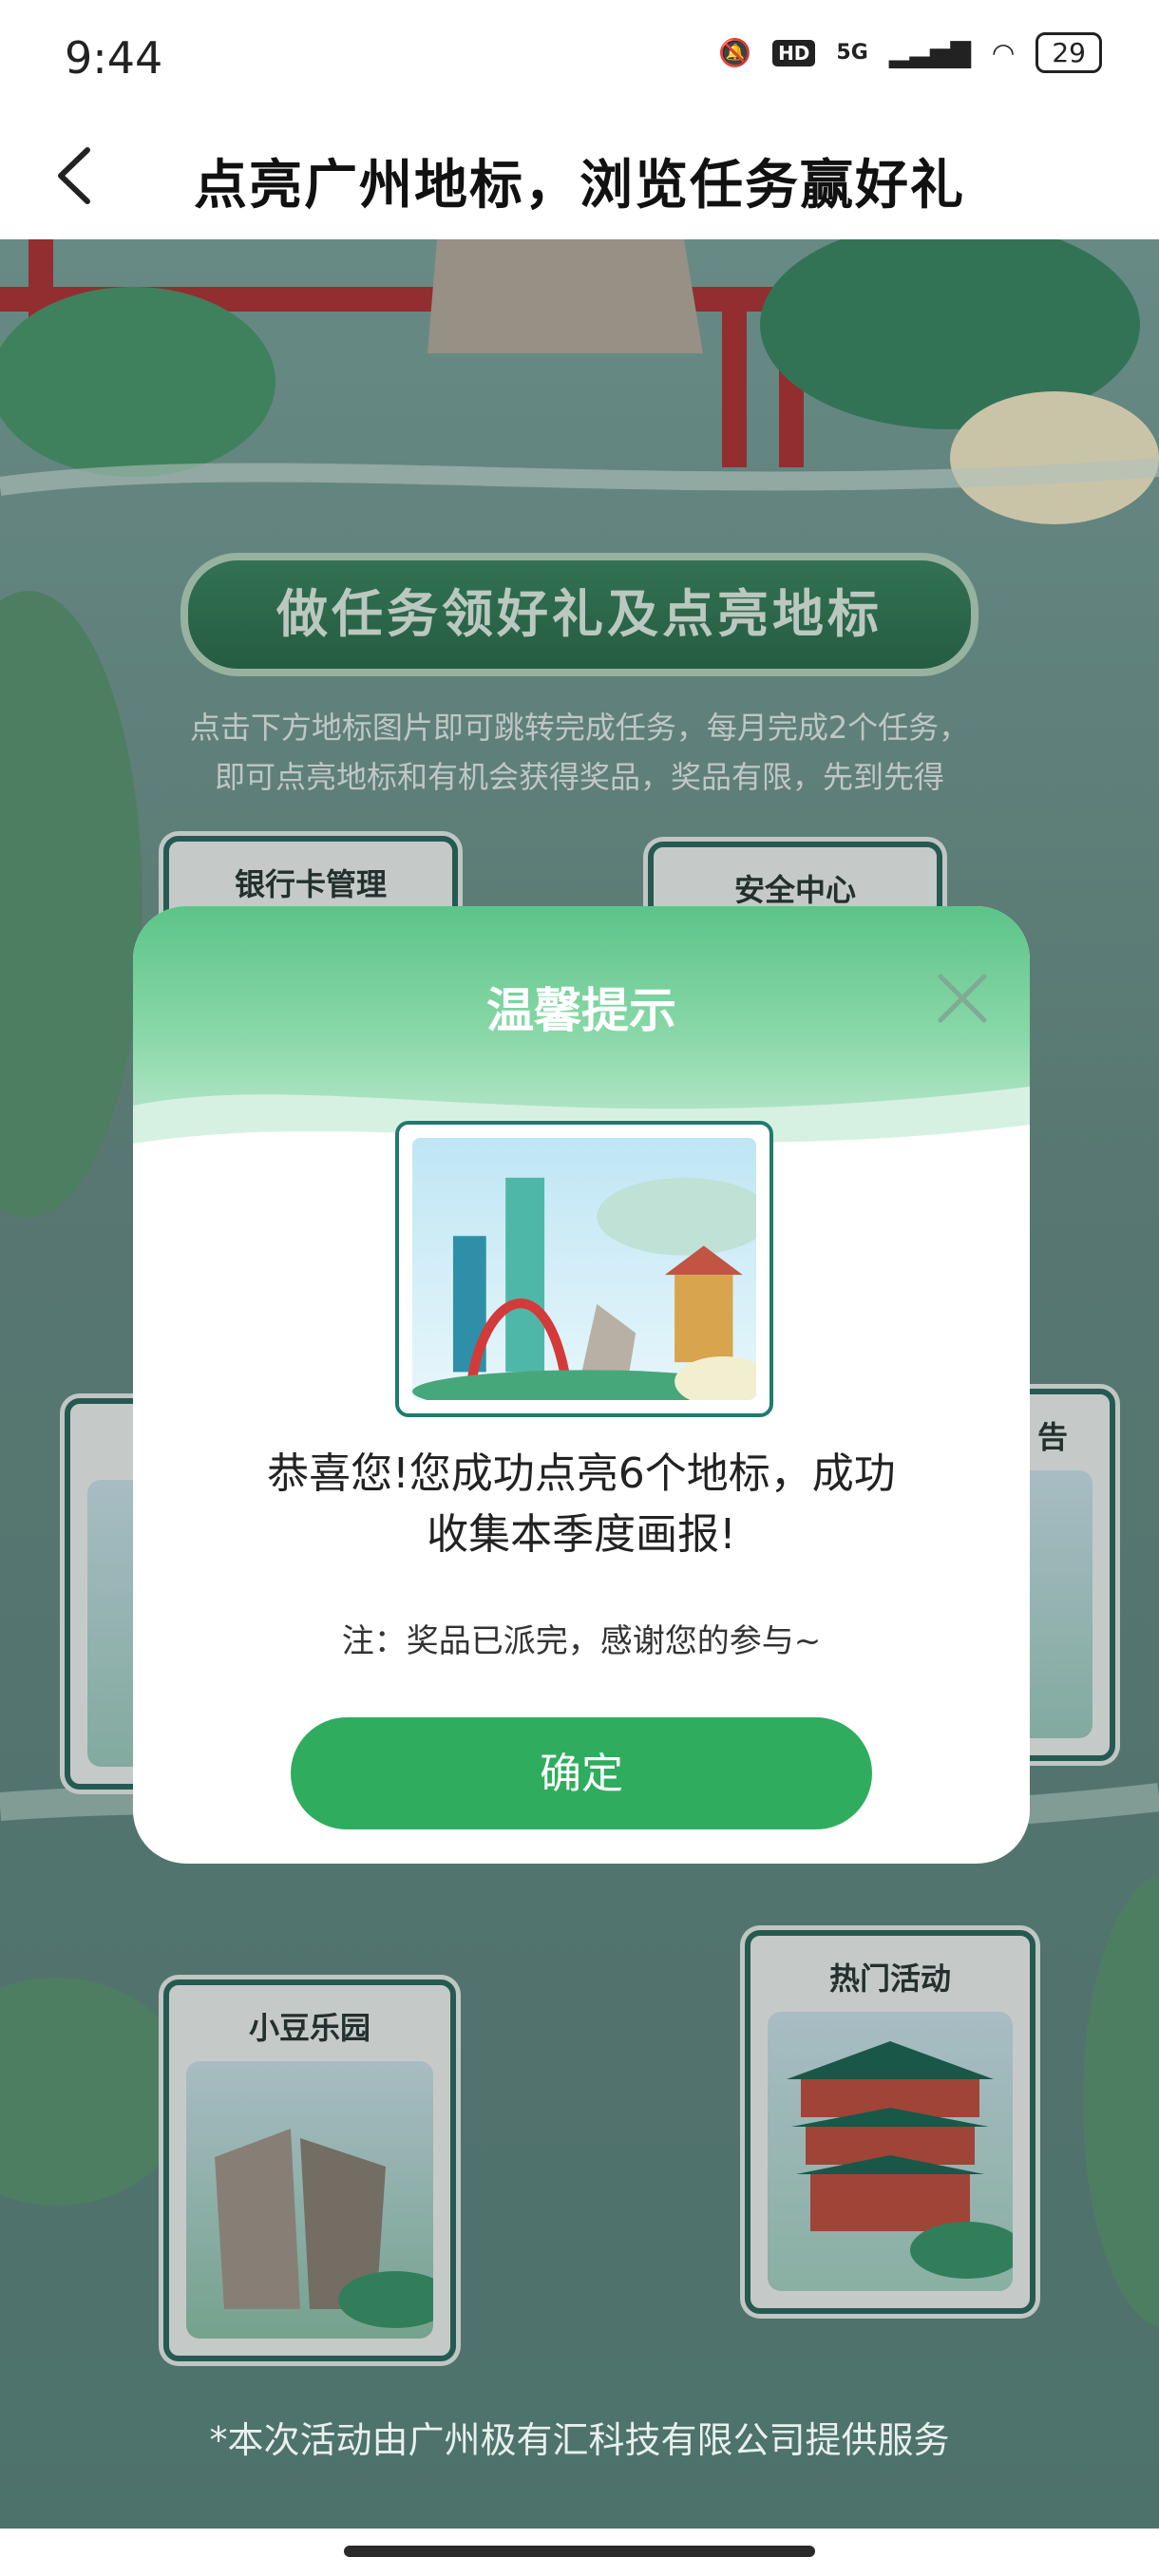  I want to click on dialog-message: 恭喜您!您成功点亮6个地标，成功收集本季度画报!, so click(581, 1504).